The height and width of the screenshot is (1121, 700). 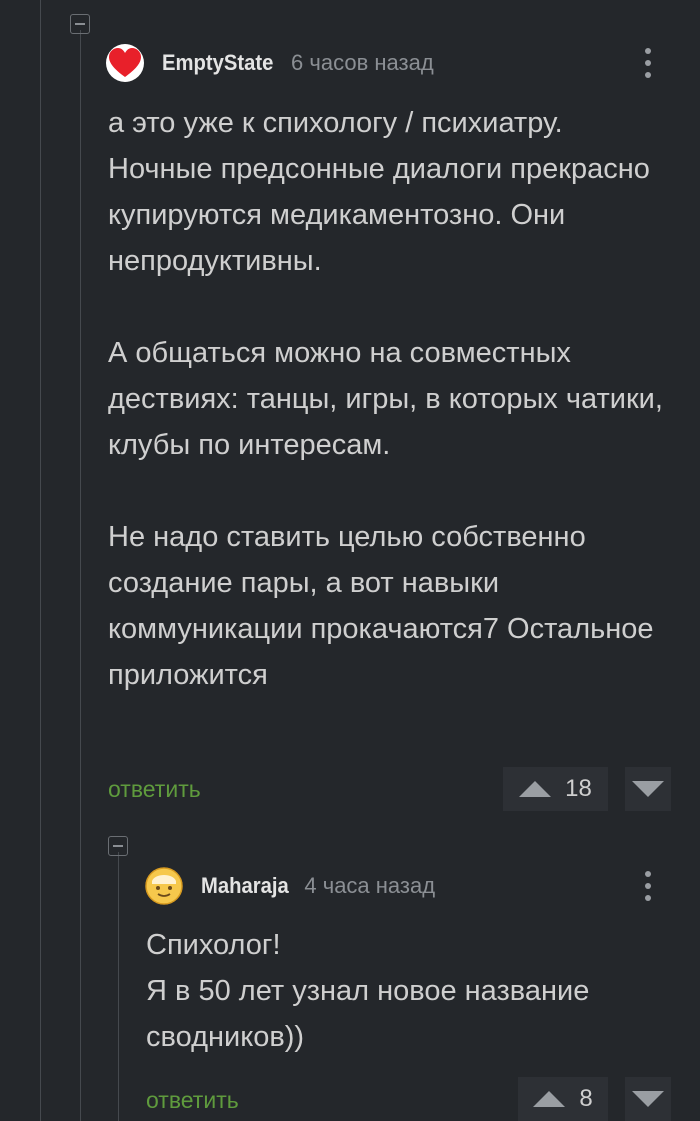 I want to click on upvote-button: 18, so click(x=555, y=789).